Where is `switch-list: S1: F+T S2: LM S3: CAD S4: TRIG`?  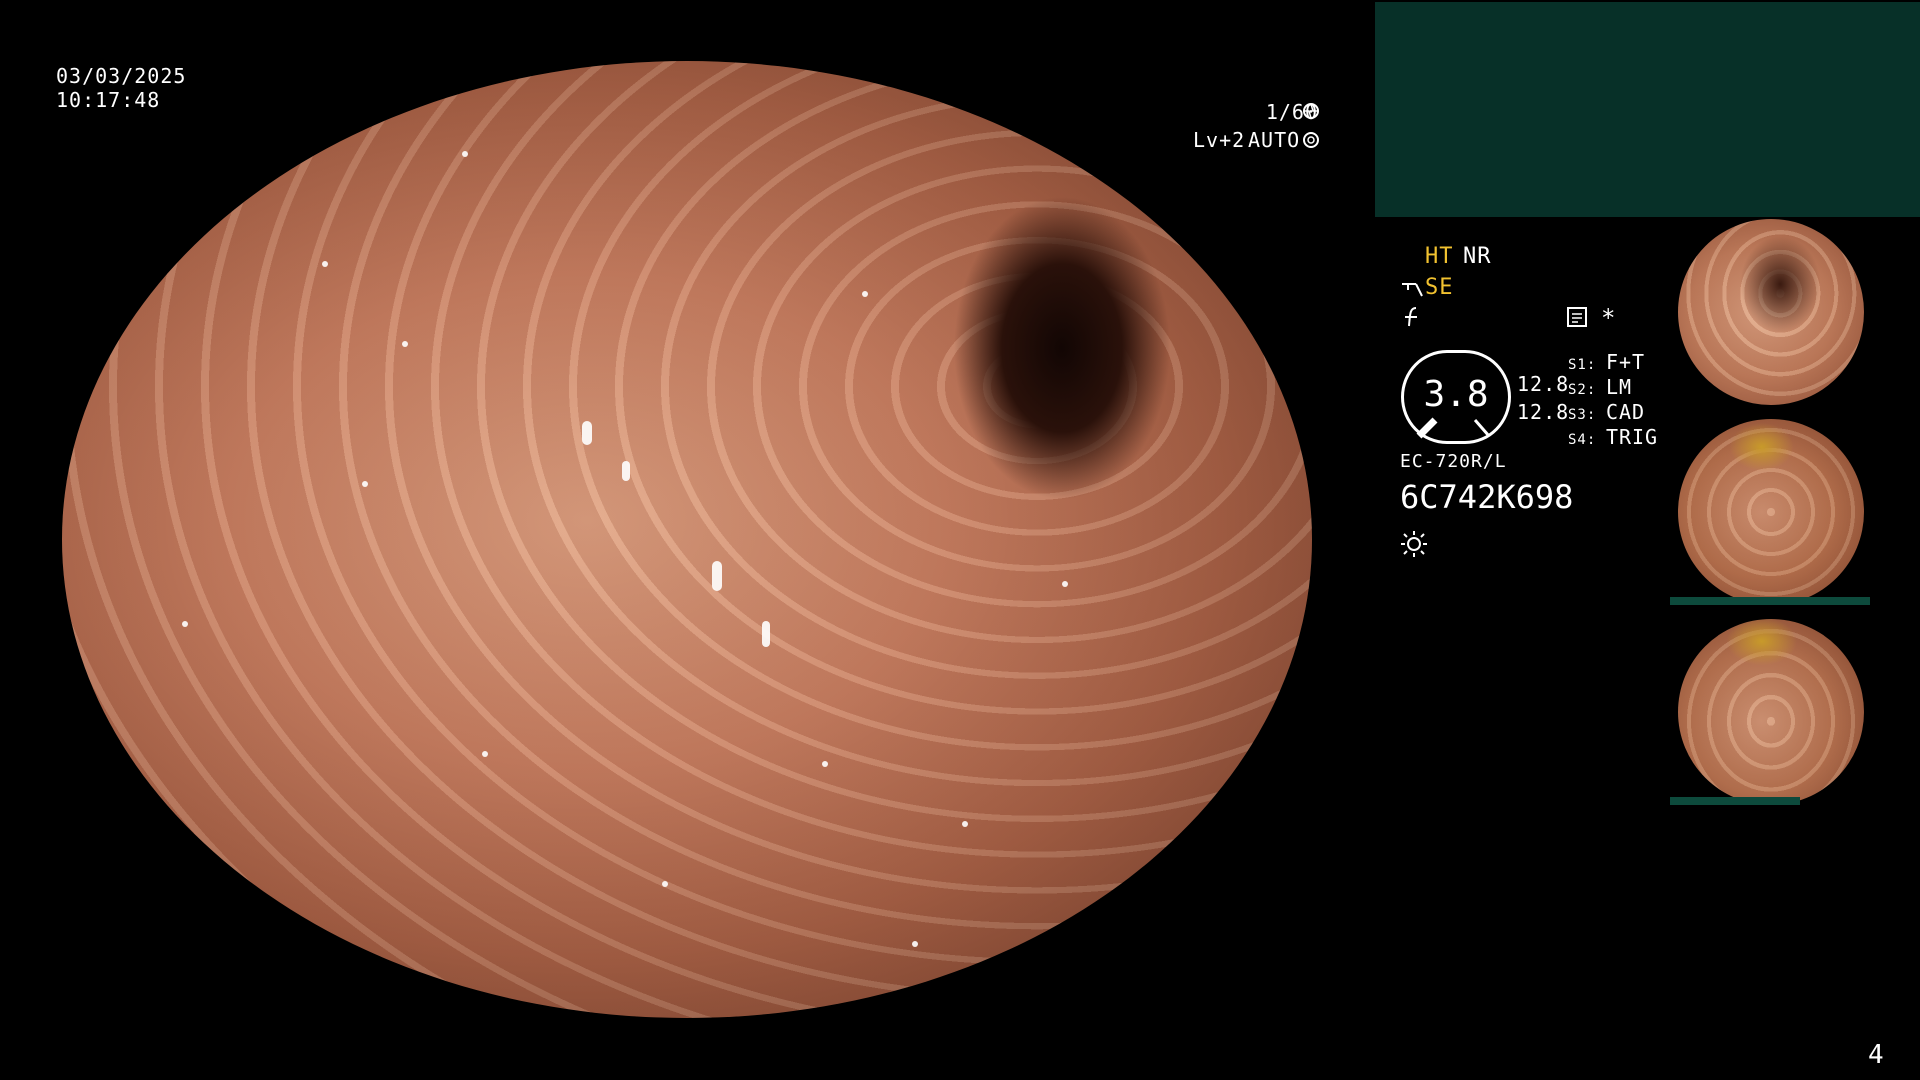 switch-list: S1: F+T S2: LM S3: CAD S4: TRIG is located at coordinates (1613, 400).